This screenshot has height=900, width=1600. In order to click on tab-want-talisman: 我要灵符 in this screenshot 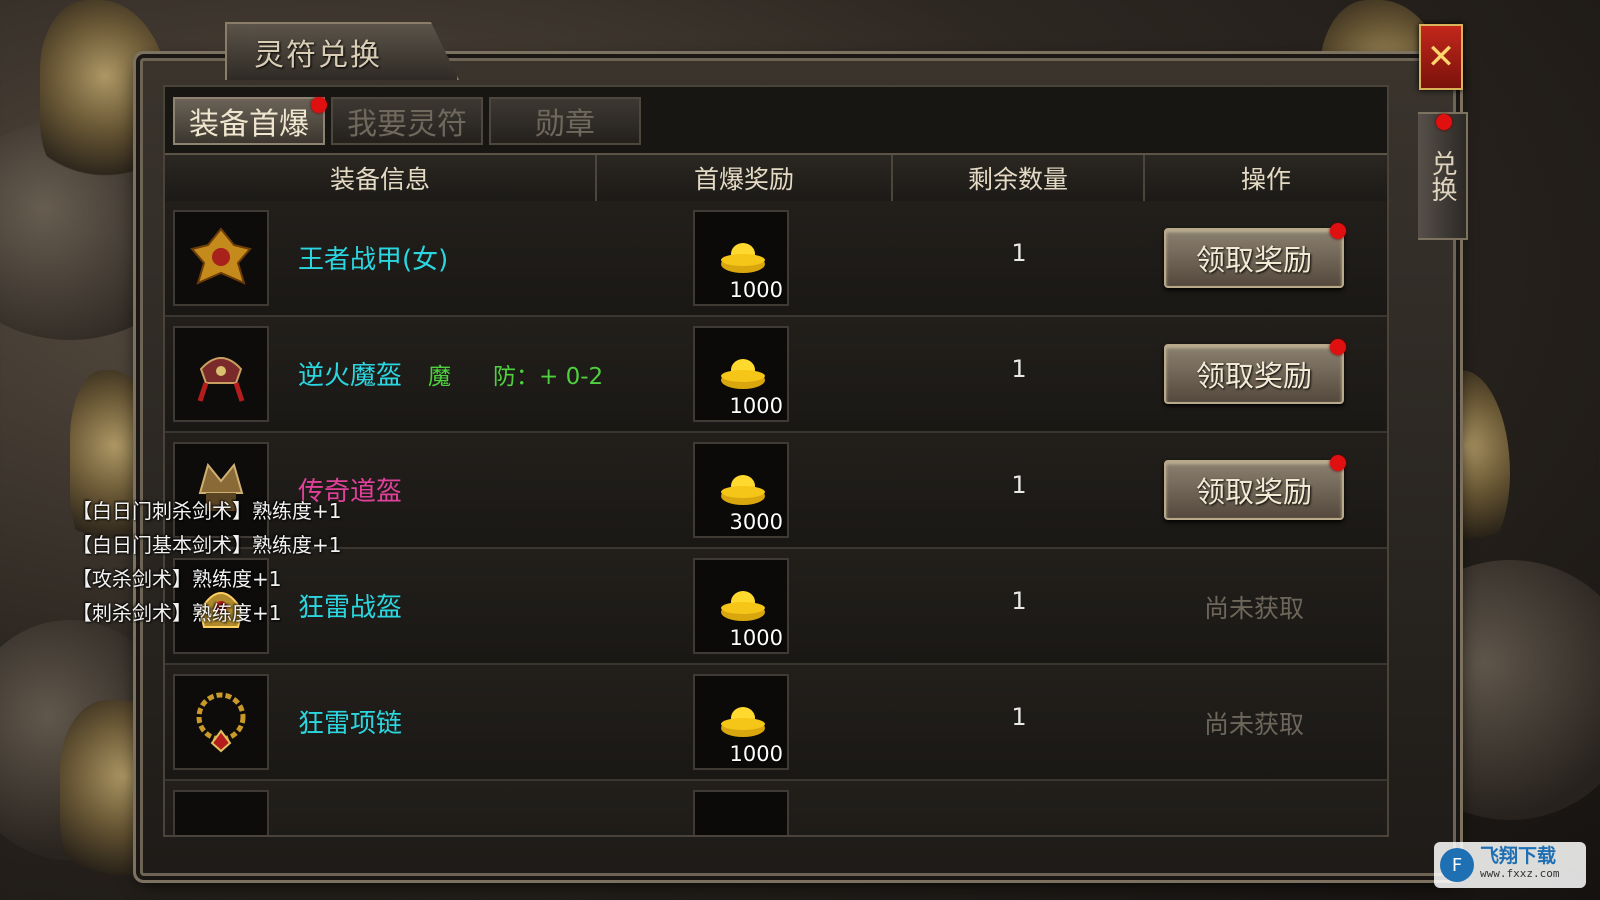, I will do `click(407, 121)`.